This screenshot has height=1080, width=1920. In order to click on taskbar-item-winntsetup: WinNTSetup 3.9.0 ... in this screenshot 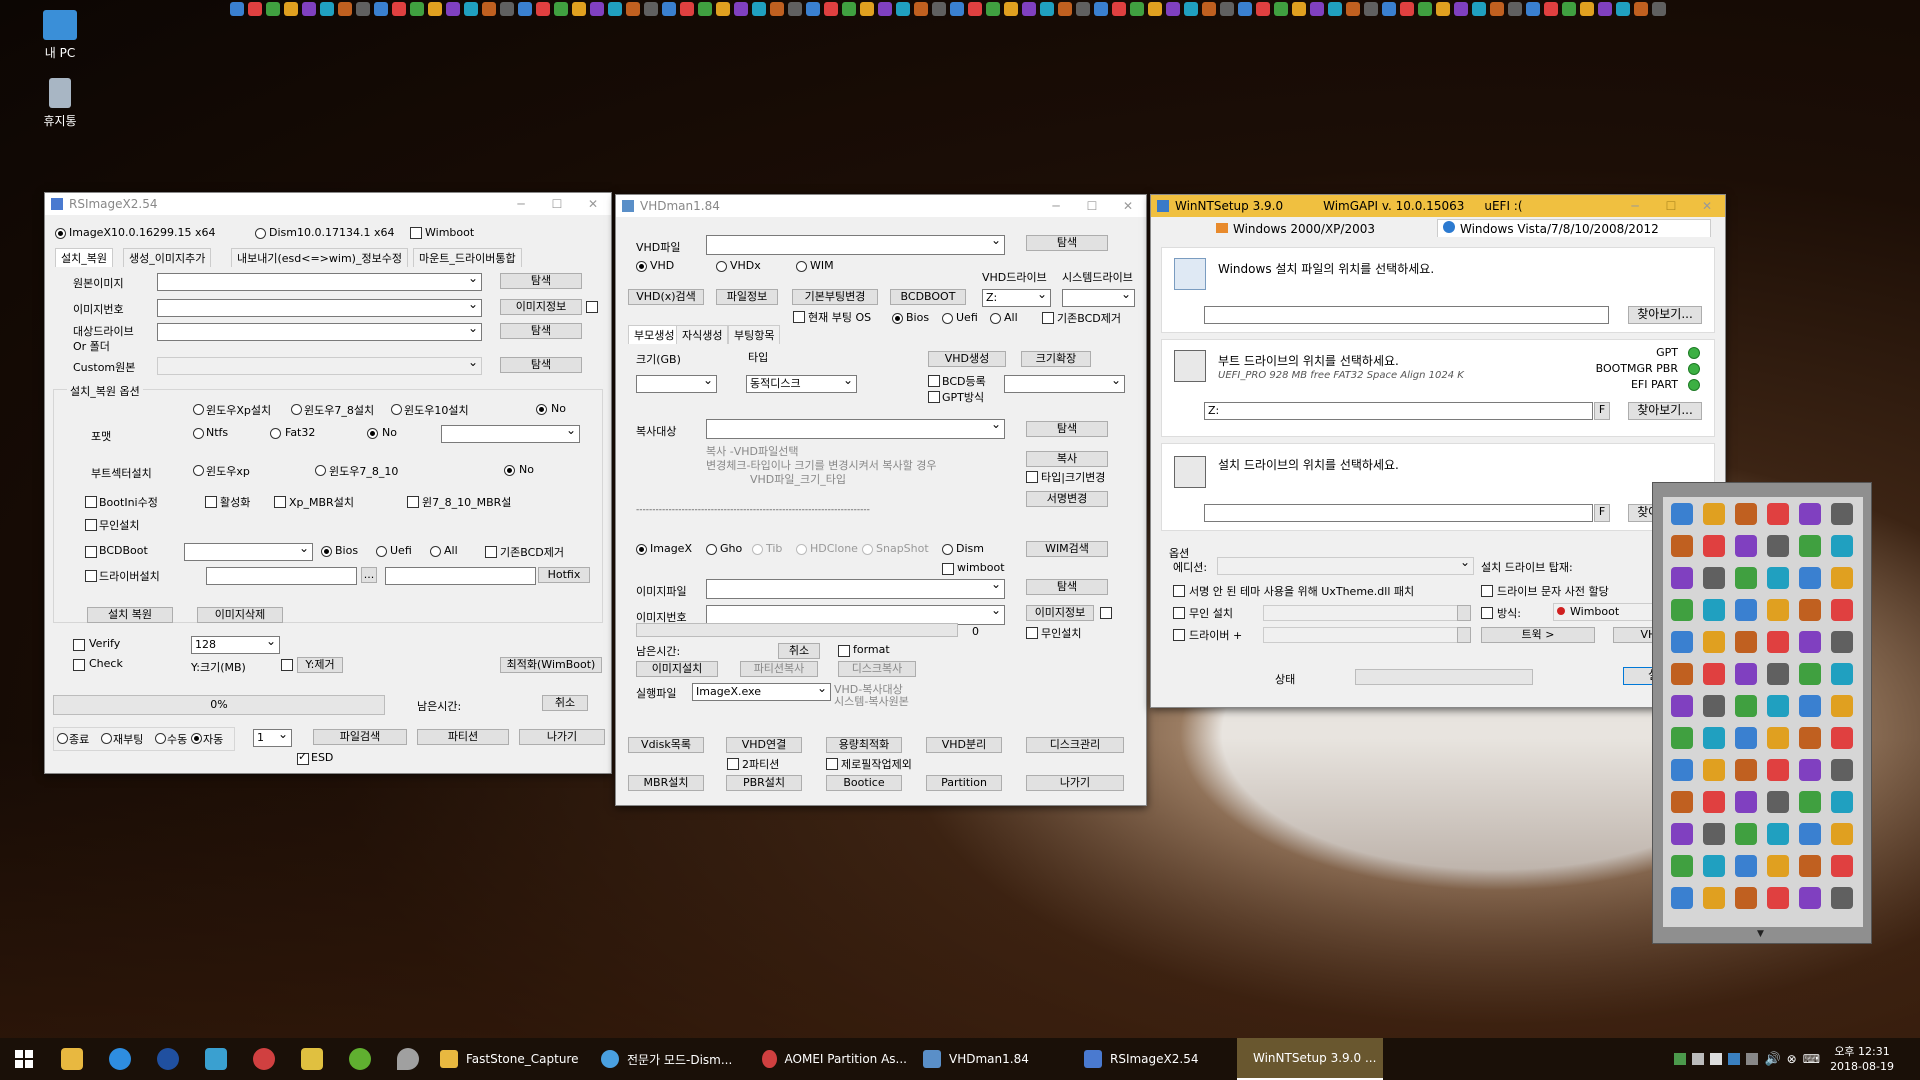, I will do `click(1310, 1059)`.